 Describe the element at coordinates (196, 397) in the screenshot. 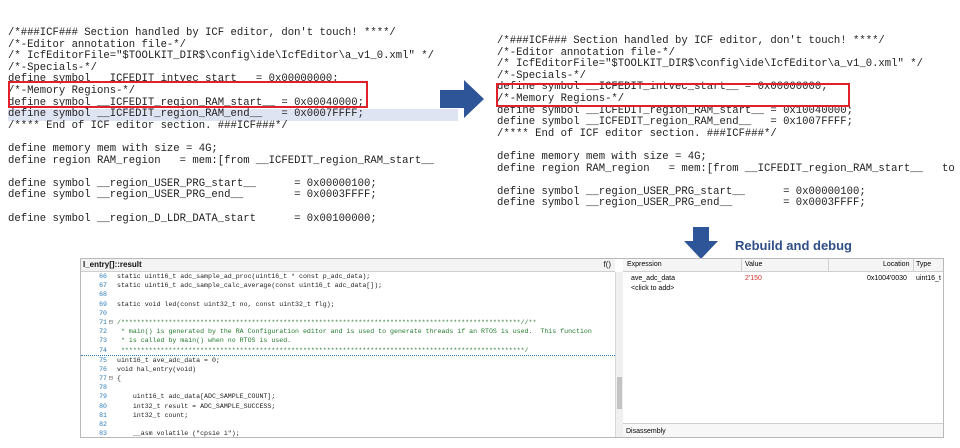

I see `source-text: uint16_t adc_data[ADC_SAMPLE_COUNT];` at that location.